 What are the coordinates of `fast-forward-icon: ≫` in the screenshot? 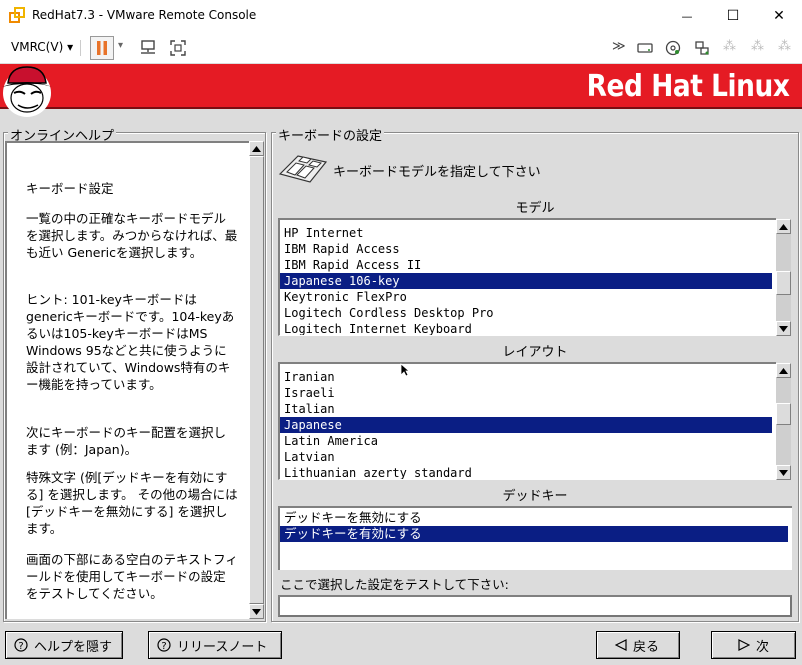 It's located at (619, 46).